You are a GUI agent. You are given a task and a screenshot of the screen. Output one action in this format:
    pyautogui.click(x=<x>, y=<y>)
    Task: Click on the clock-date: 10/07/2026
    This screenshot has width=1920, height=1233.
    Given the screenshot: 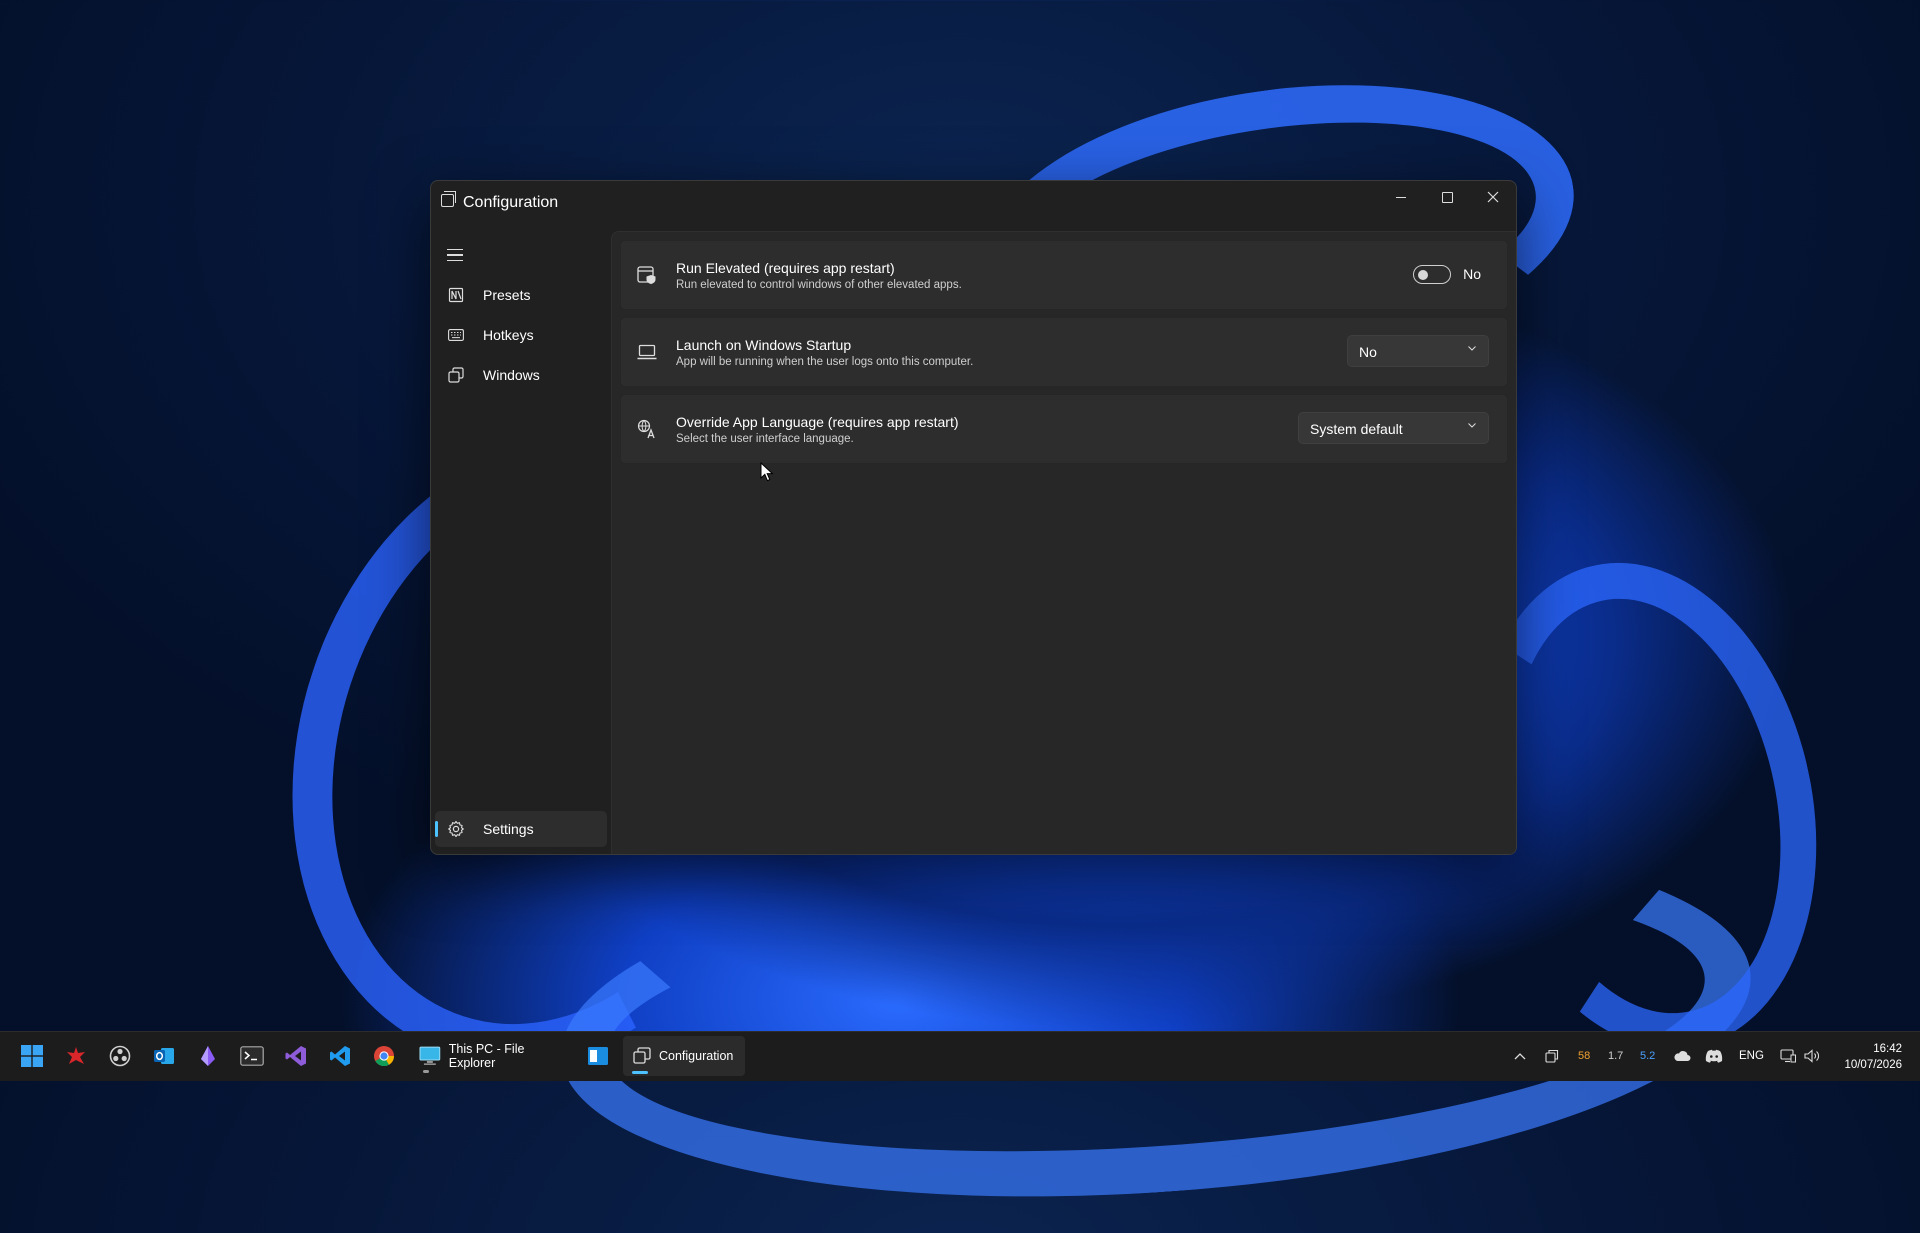 What is the action you would take?
    pyautogui.click(x=1873, y=1065)
    